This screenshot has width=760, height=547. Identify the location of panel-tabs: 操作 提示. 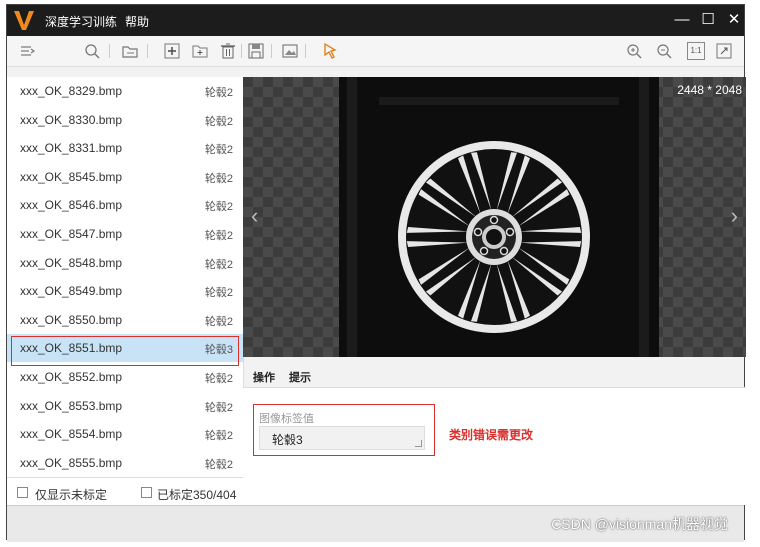
(494, 376).